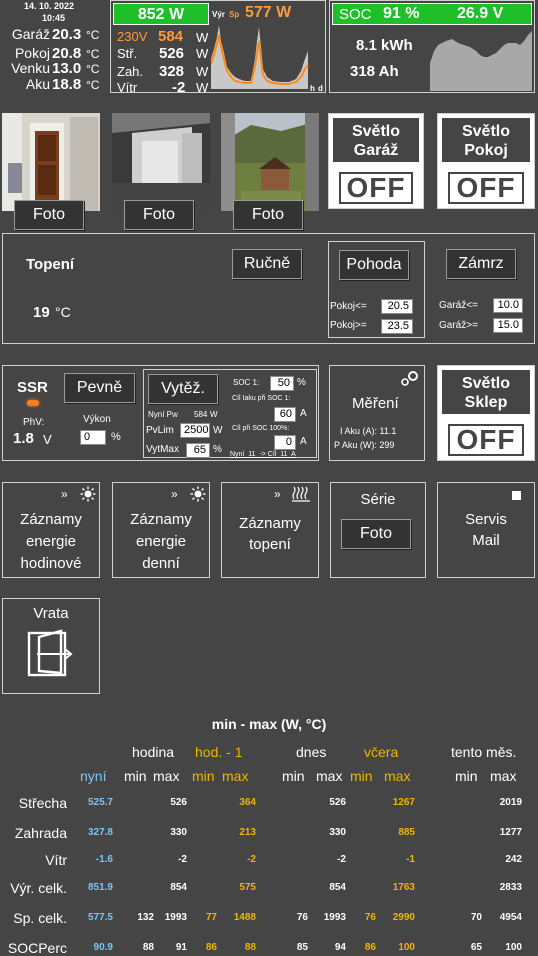 The image size is (538, 956). I want to click on light-sklep-state: OFF, so click(486, 440).